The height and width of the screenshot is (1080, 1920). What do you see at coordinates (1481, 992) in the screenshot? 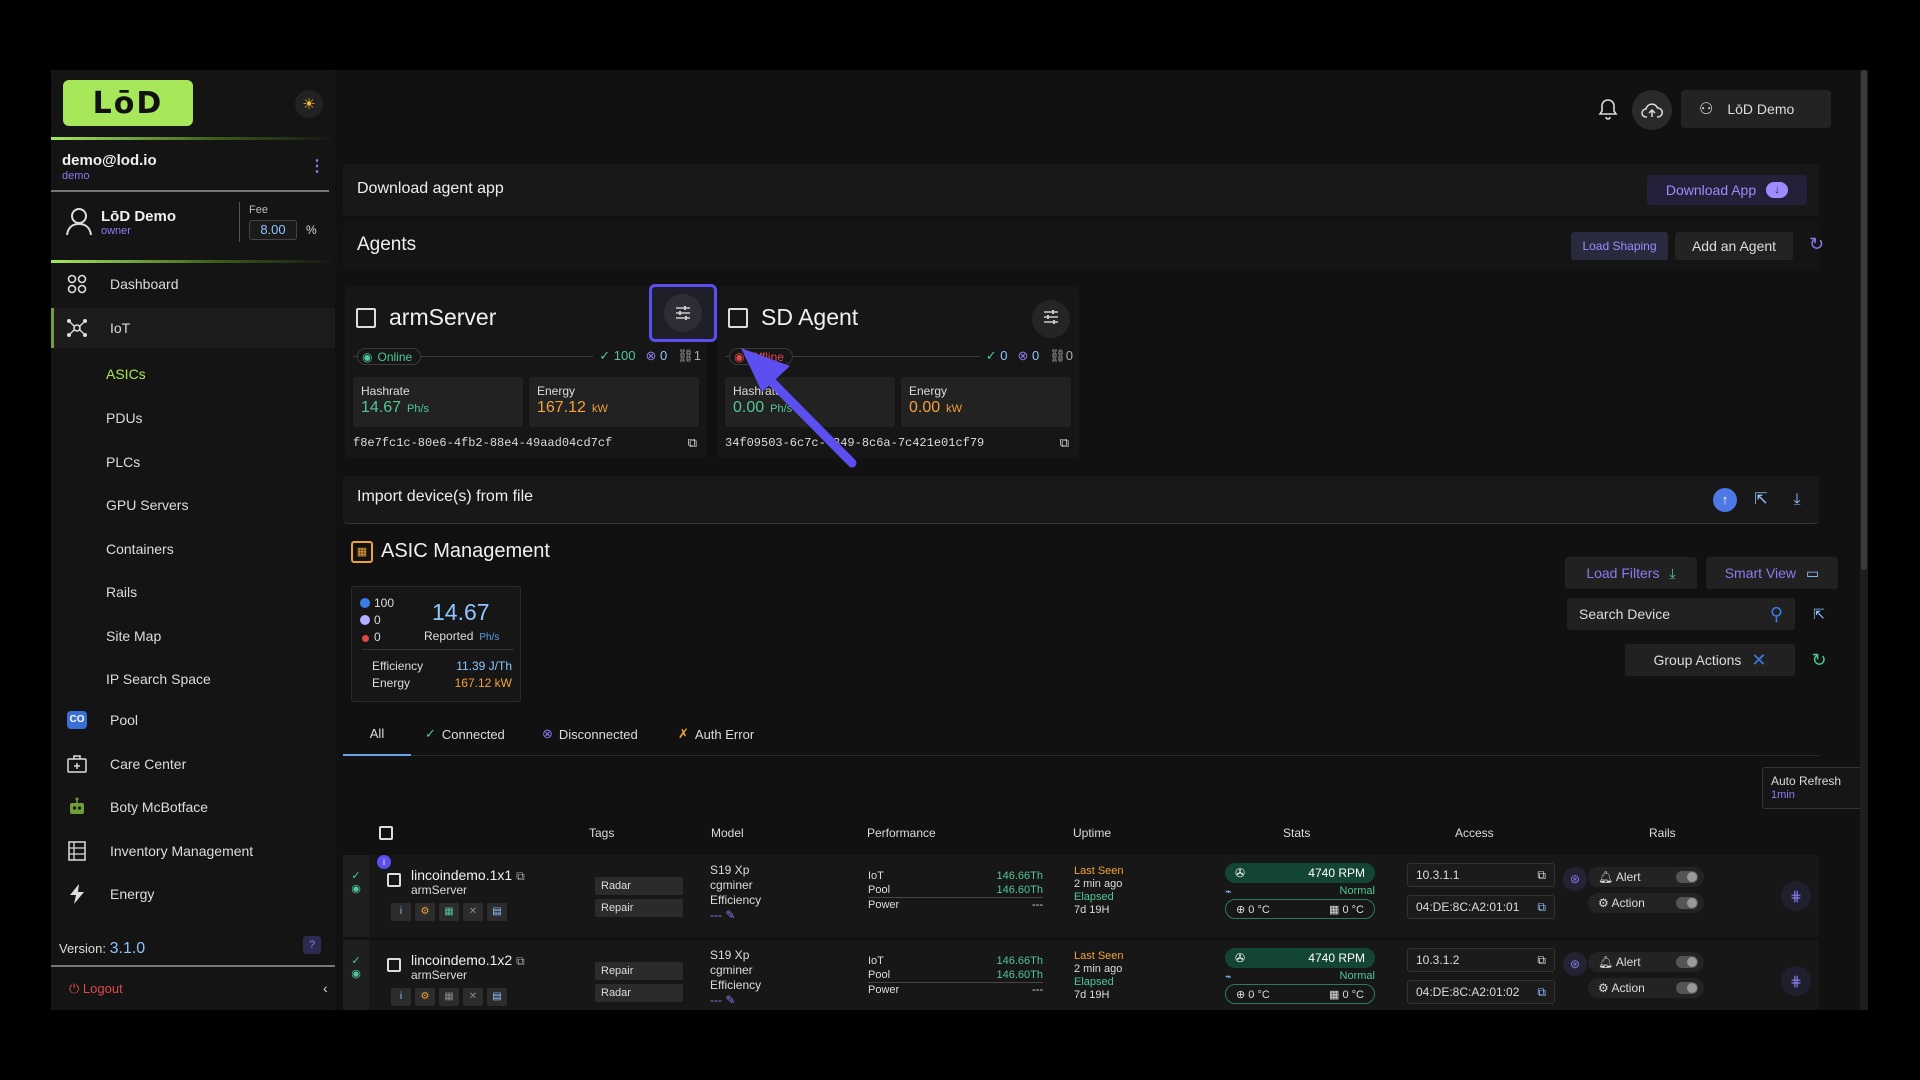
I see `mac-address-field: 04:DE:8C:A2:01:02 ⧉` at bounding box center [1481, 992].